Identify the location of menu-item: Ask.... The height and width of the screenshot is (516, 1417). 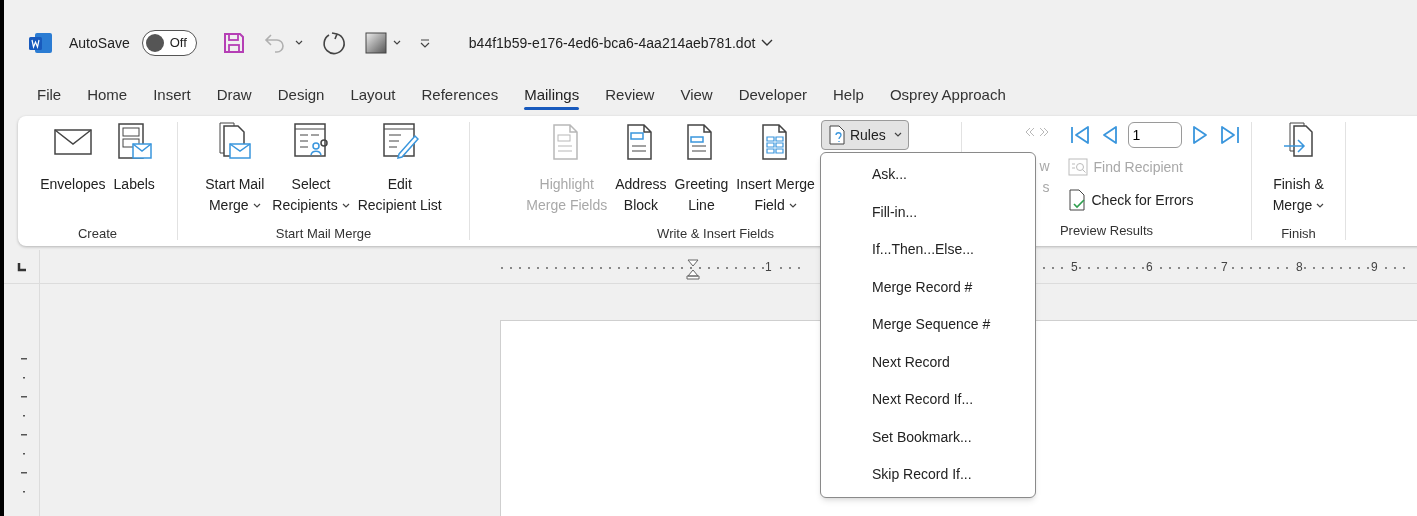
(928, 175).